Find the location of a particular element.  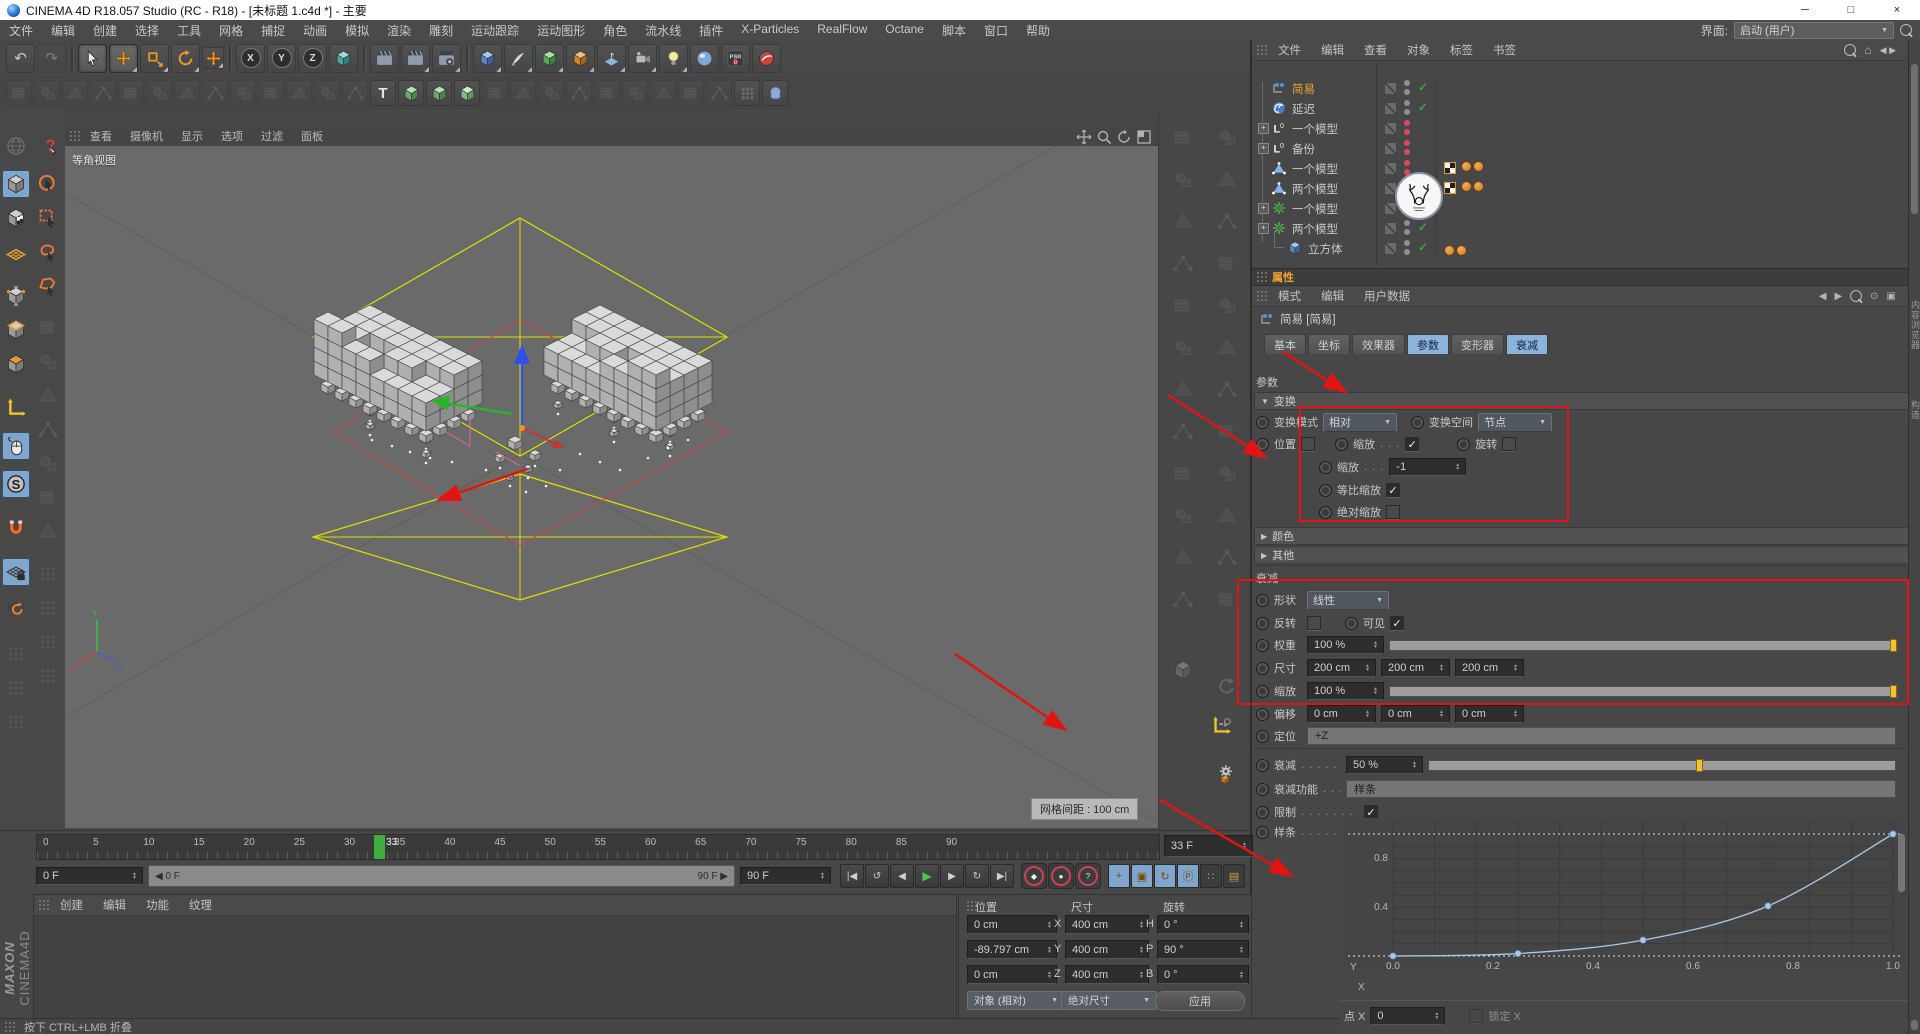

coord-size-dropdown: 绝对尺寸 is located at coordinates (1109, 1000).